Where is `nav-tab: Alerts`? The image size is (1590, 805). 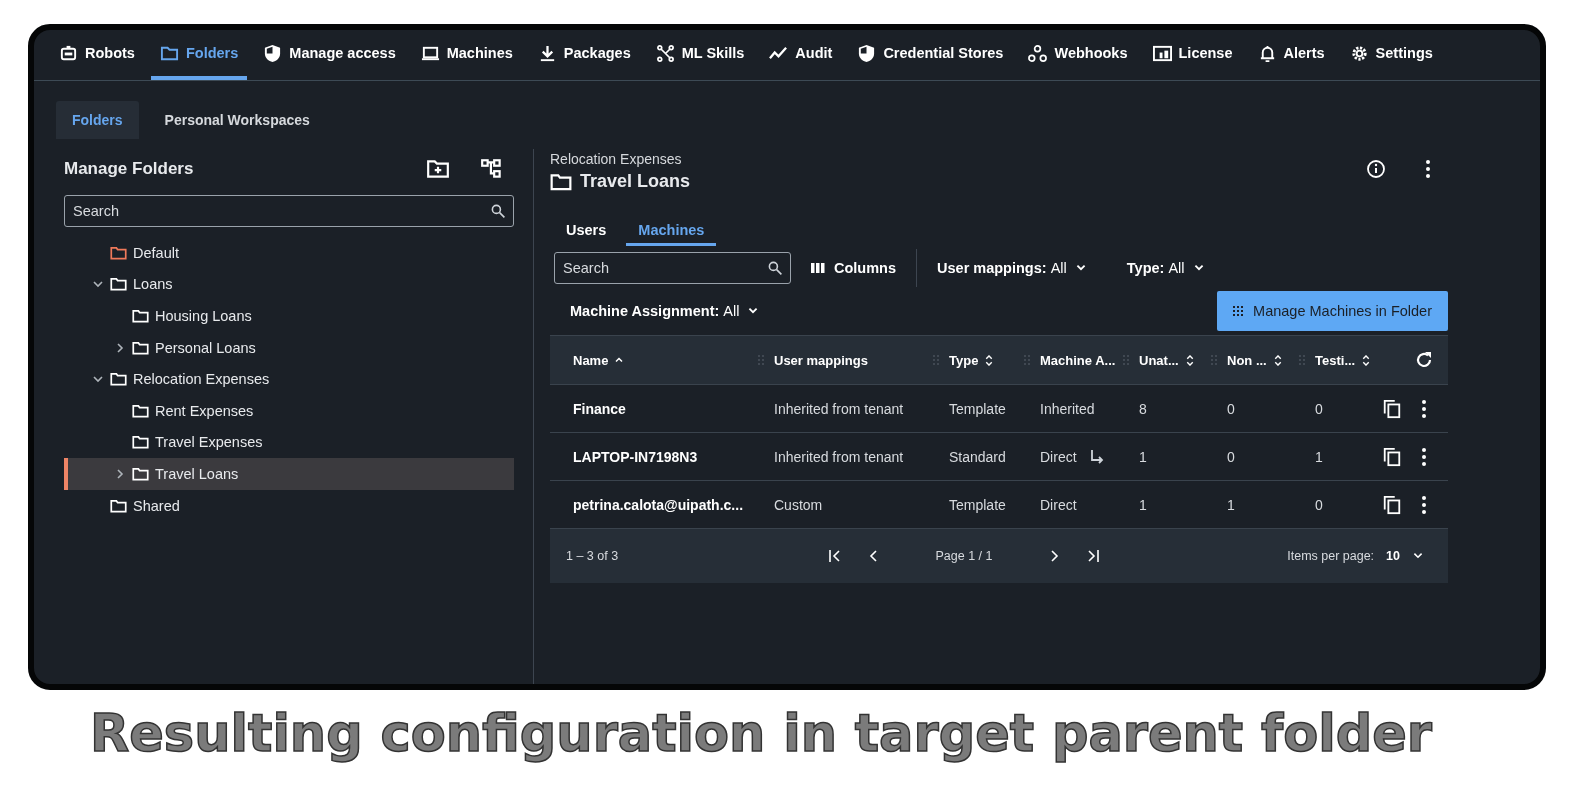
nav-tab: Alerts is located at coordinates (1291, 55).